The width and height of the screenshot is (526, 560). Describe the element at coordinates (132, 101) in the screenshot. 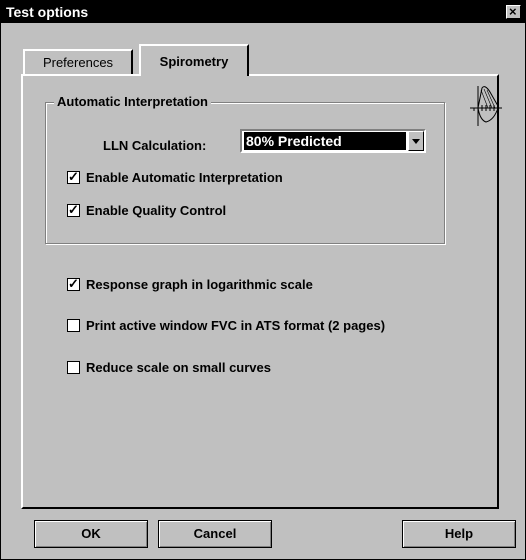

I see `group-title: Automatic Interpretation` at that location.